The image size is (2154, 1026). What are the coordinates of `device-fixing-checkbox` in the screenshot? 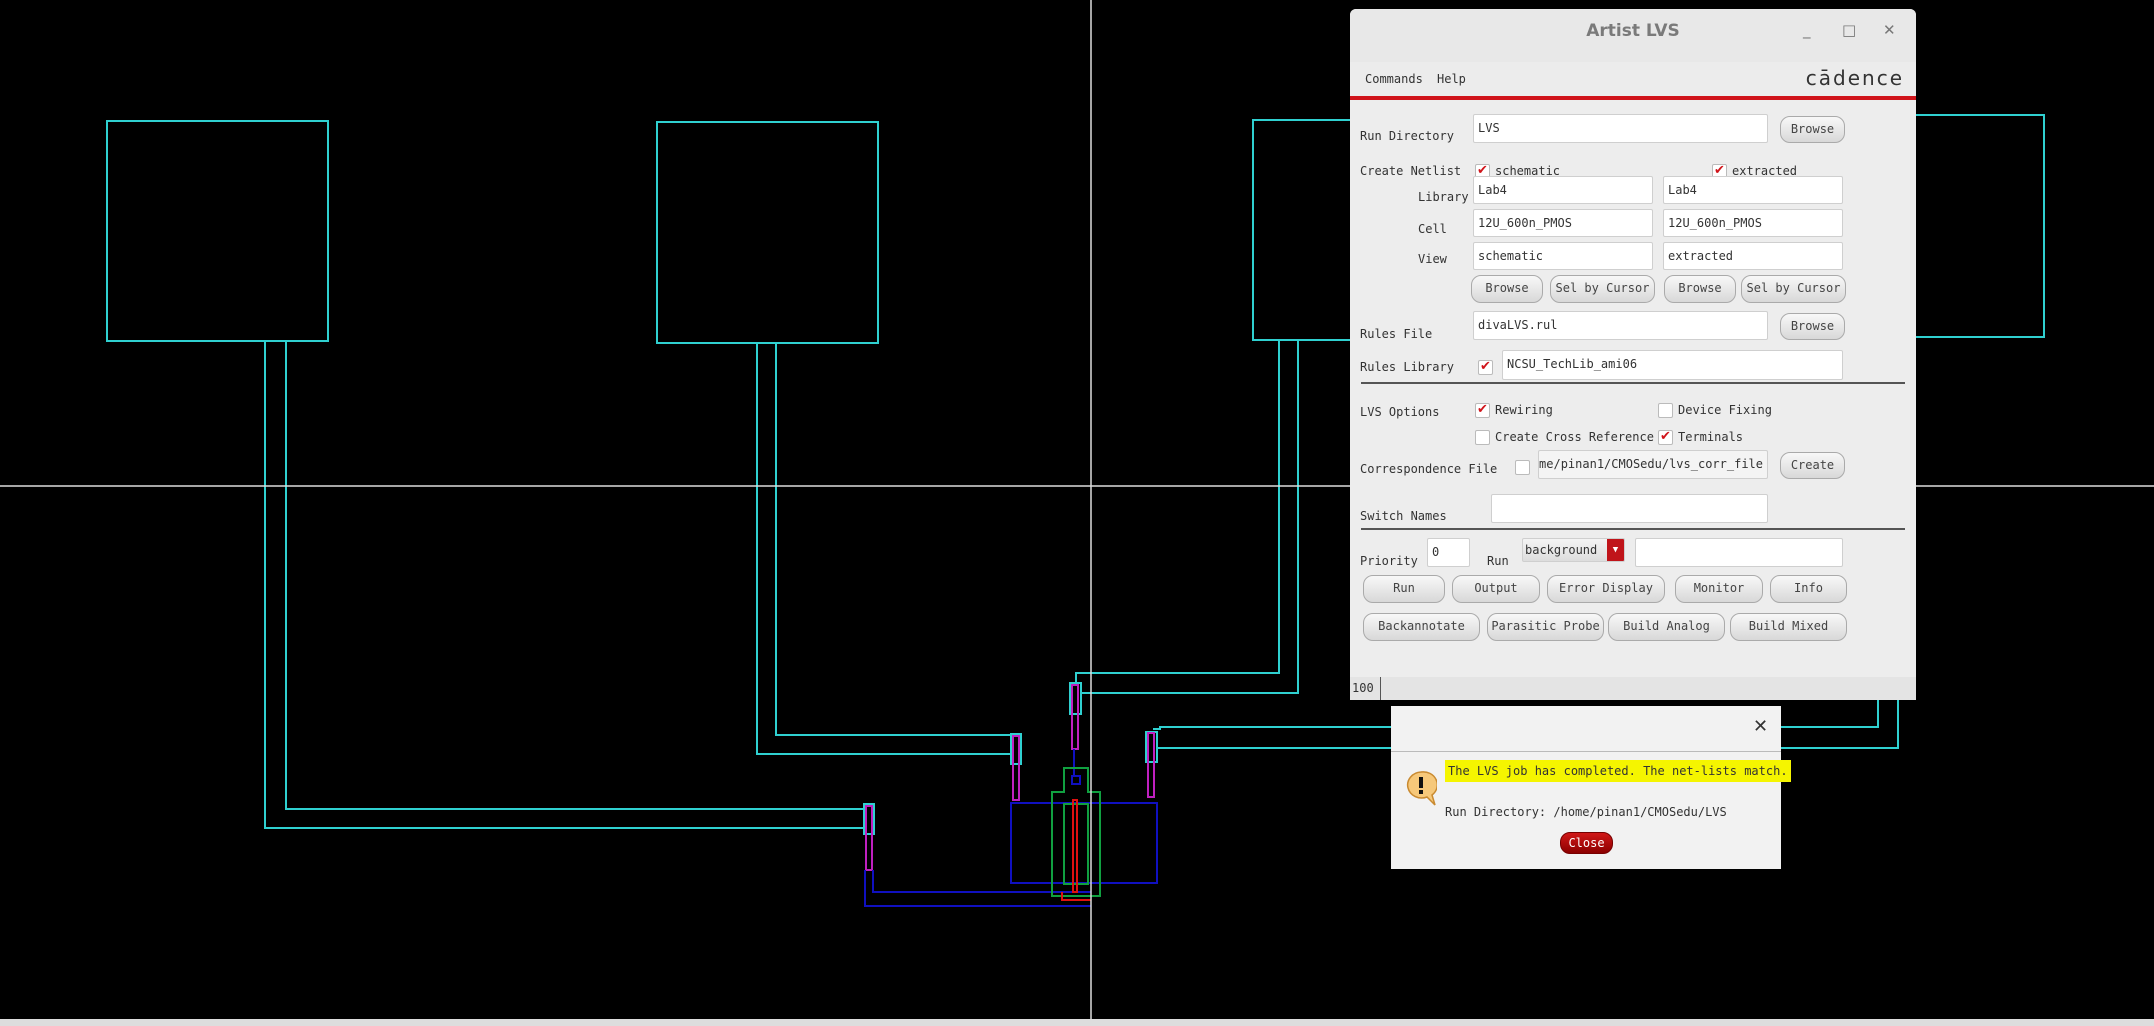 It's located at (1665, 410).